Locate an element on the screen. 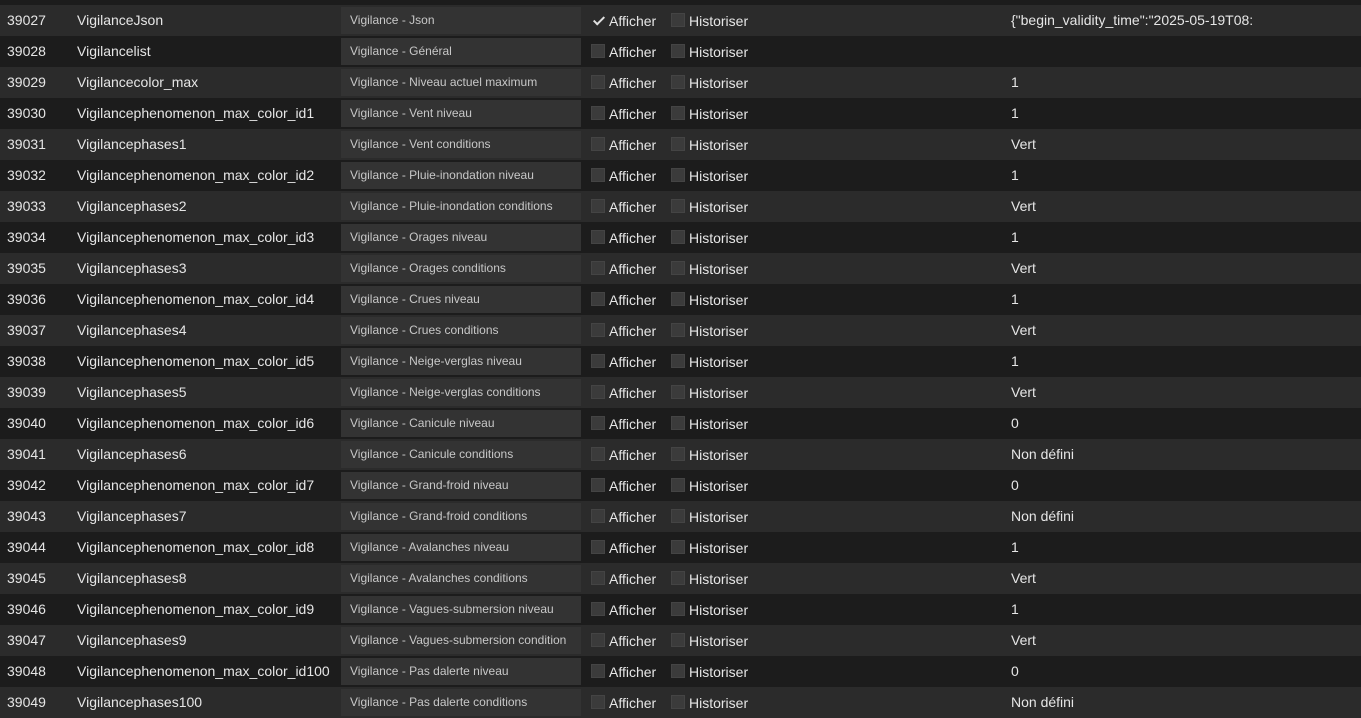 This screenshot has width=1361, height=718. command-name-field: Vigilance - Général is located at coordinates (461, 51).